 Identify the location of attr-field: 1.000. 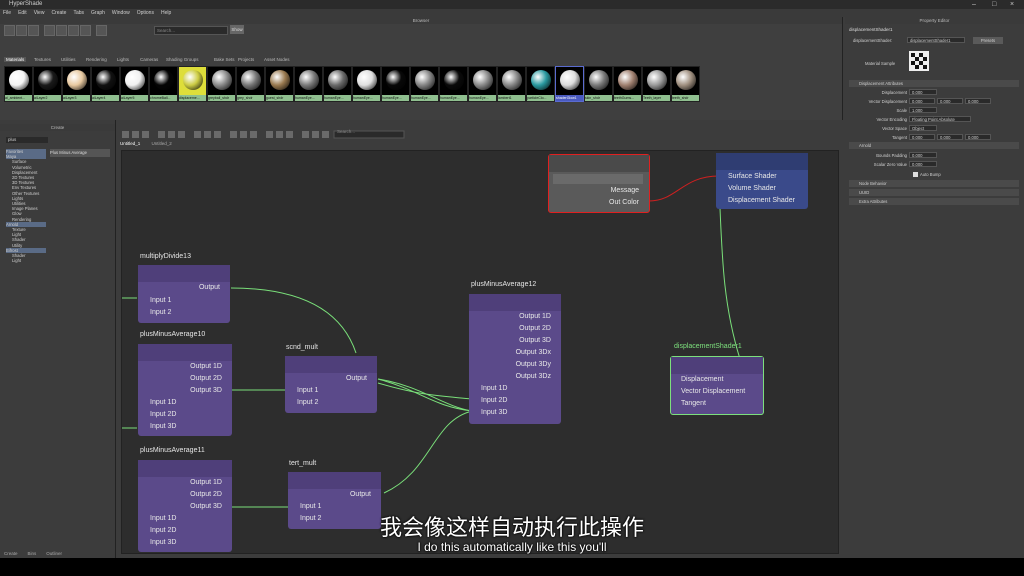
(923, 110).